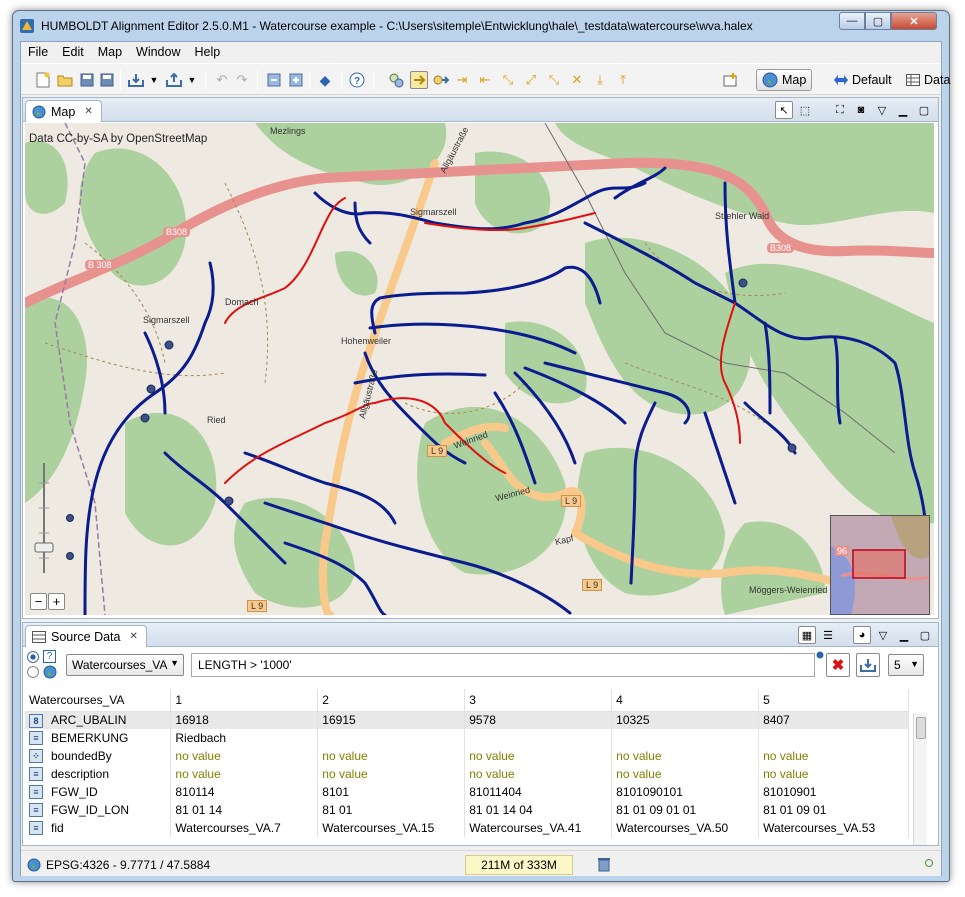 The image size is (965, 897). I want to click on menu-help: Help, so click(208, 52).